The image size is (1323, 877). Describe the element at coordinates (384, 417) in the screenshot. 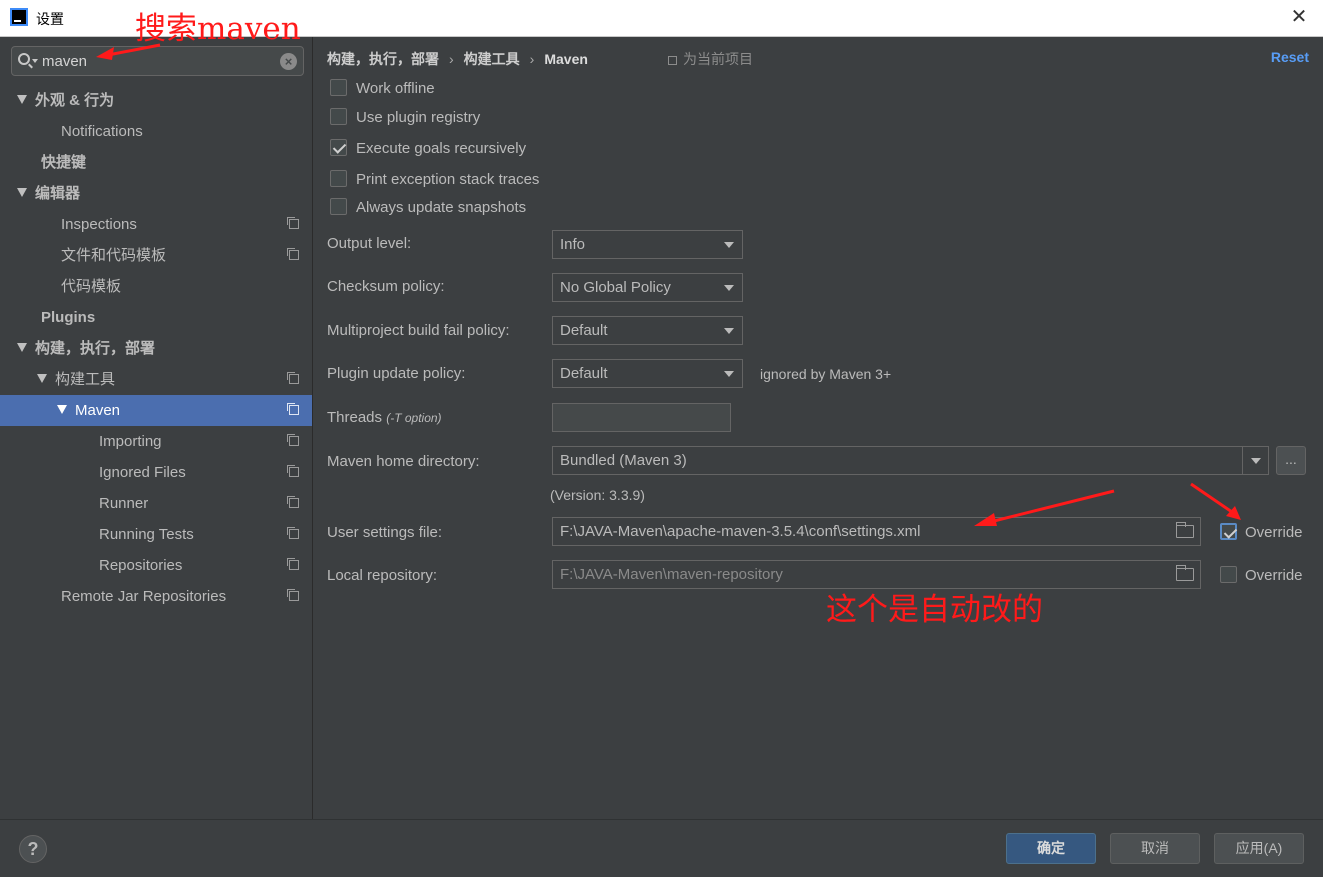

I see `threads-label: Threads (-T option)` at that location.